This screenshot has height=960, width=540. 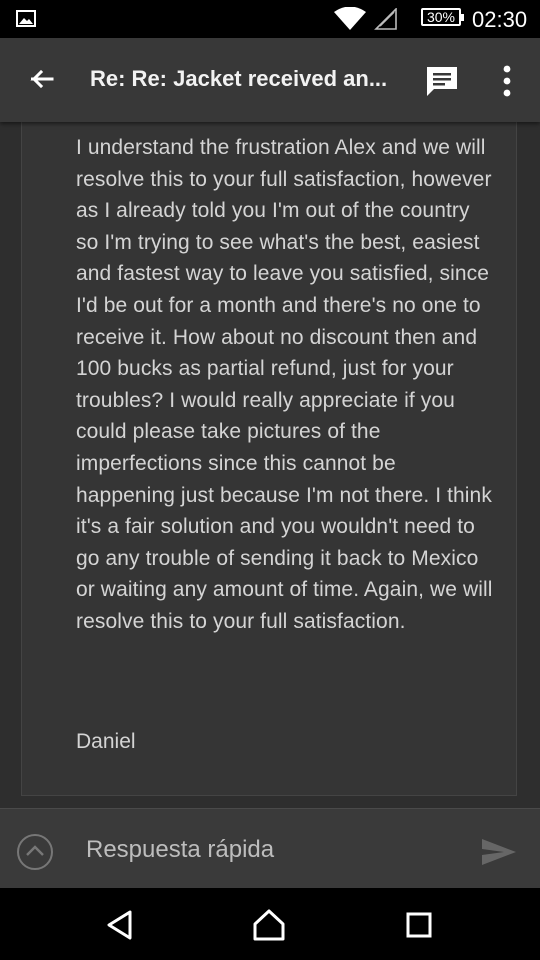 I want to click on reply-all-icon, so click(x=442, y=82).